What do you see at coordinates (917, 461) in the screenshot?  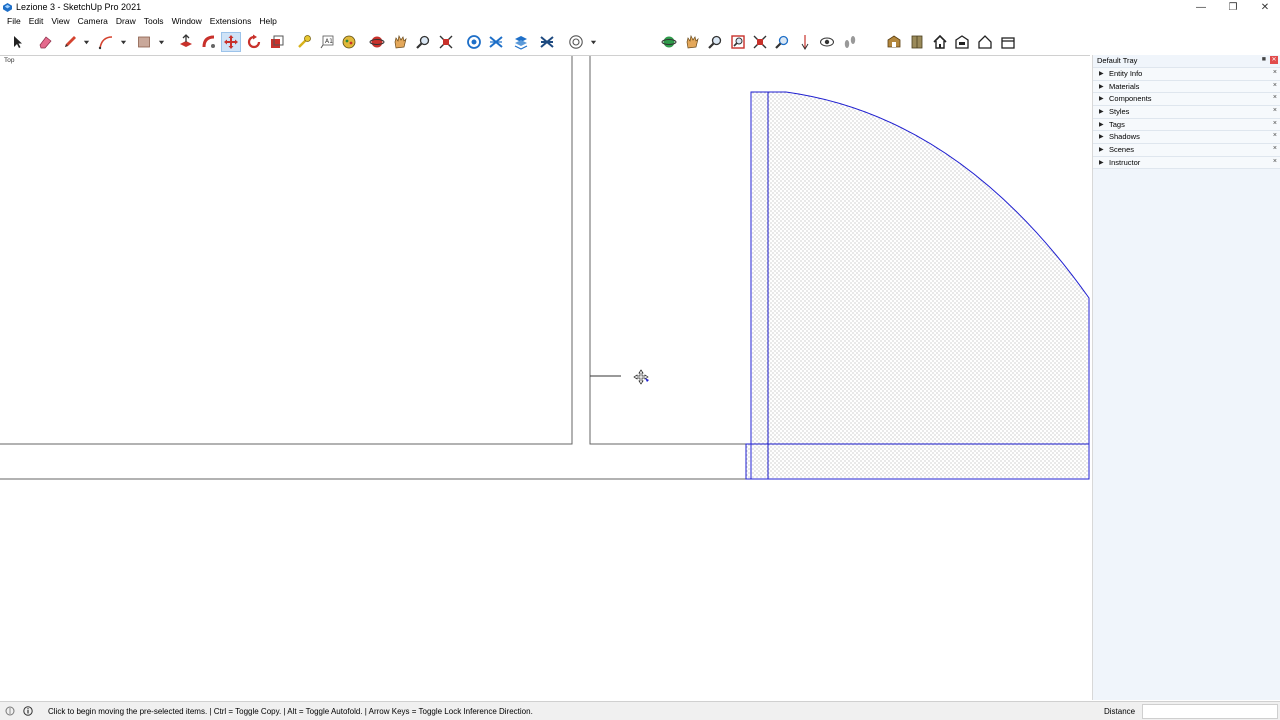 I see `selected-bottom-band` at bounding box center [917, 461].